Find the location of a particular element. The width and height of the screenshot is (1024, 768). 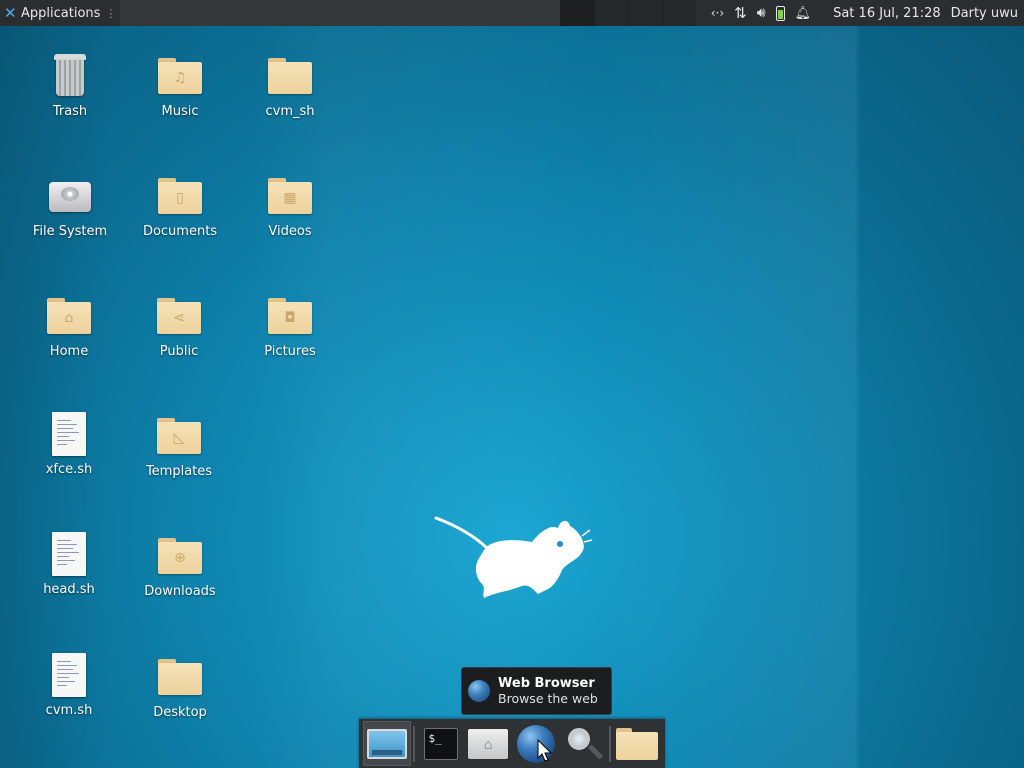

search-icon is located at coordinates (584, 744).